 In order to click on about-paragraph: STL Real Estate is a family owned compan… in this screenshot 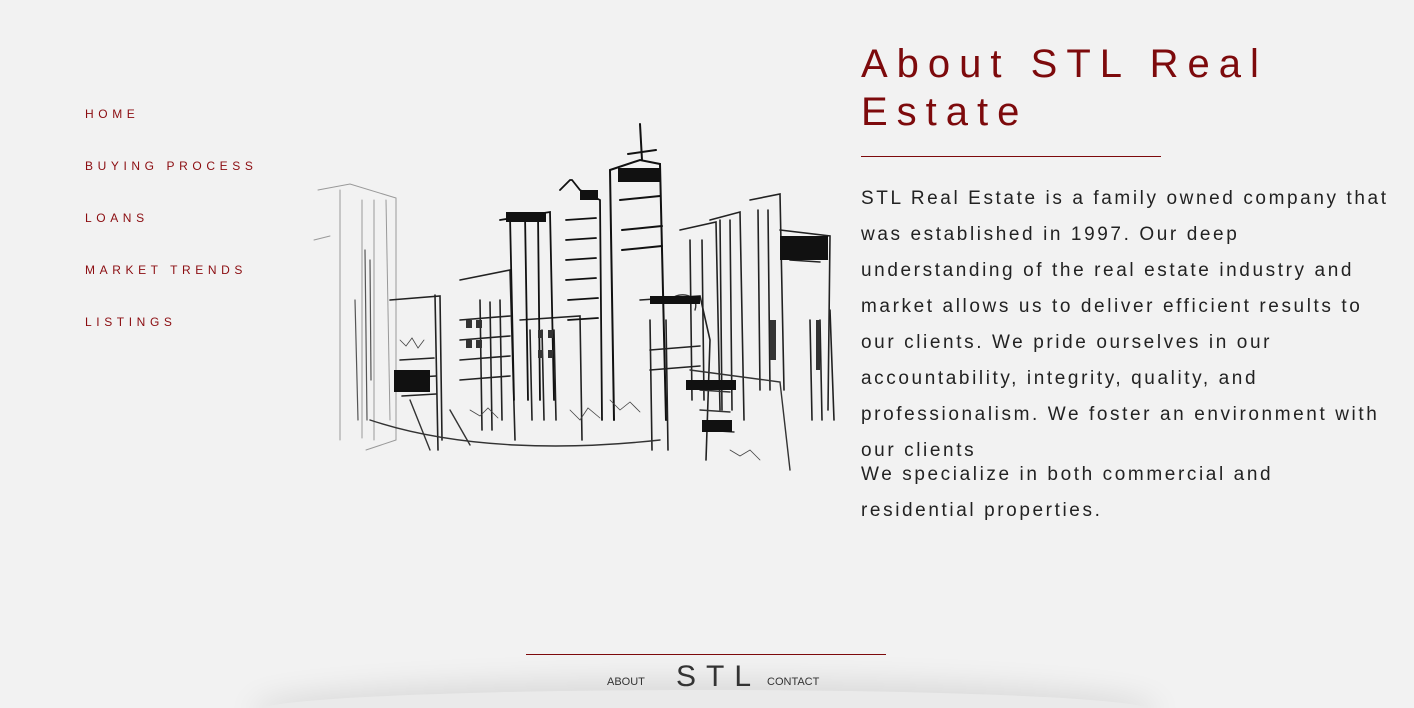, I will do `click(1125, 324)`.